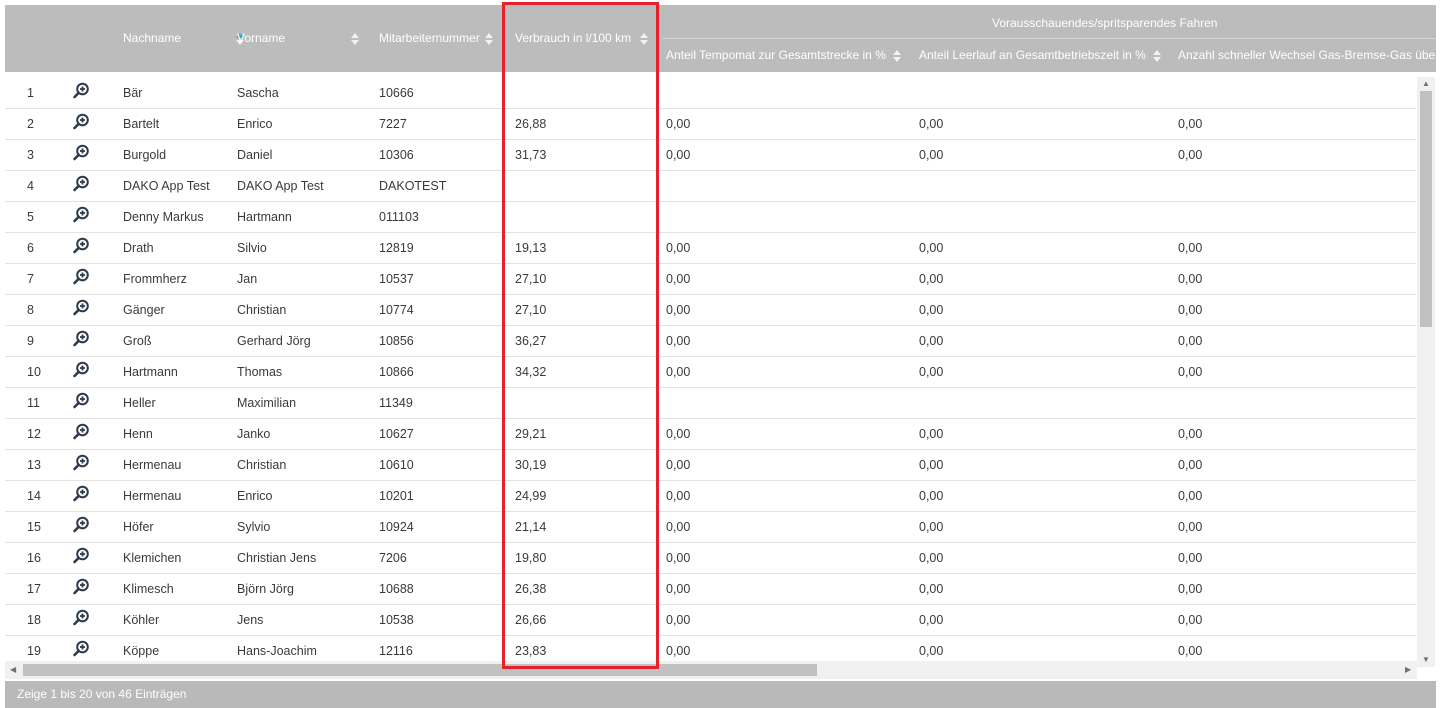 Image resolution: width=1441 pixels, height=708 pixels. Describe the element at coordinates (710, 620) in the screenshot. I see `table-row: 18 Köhler Jens 10538 26,66 0,00 0,00 0,00` at that location.